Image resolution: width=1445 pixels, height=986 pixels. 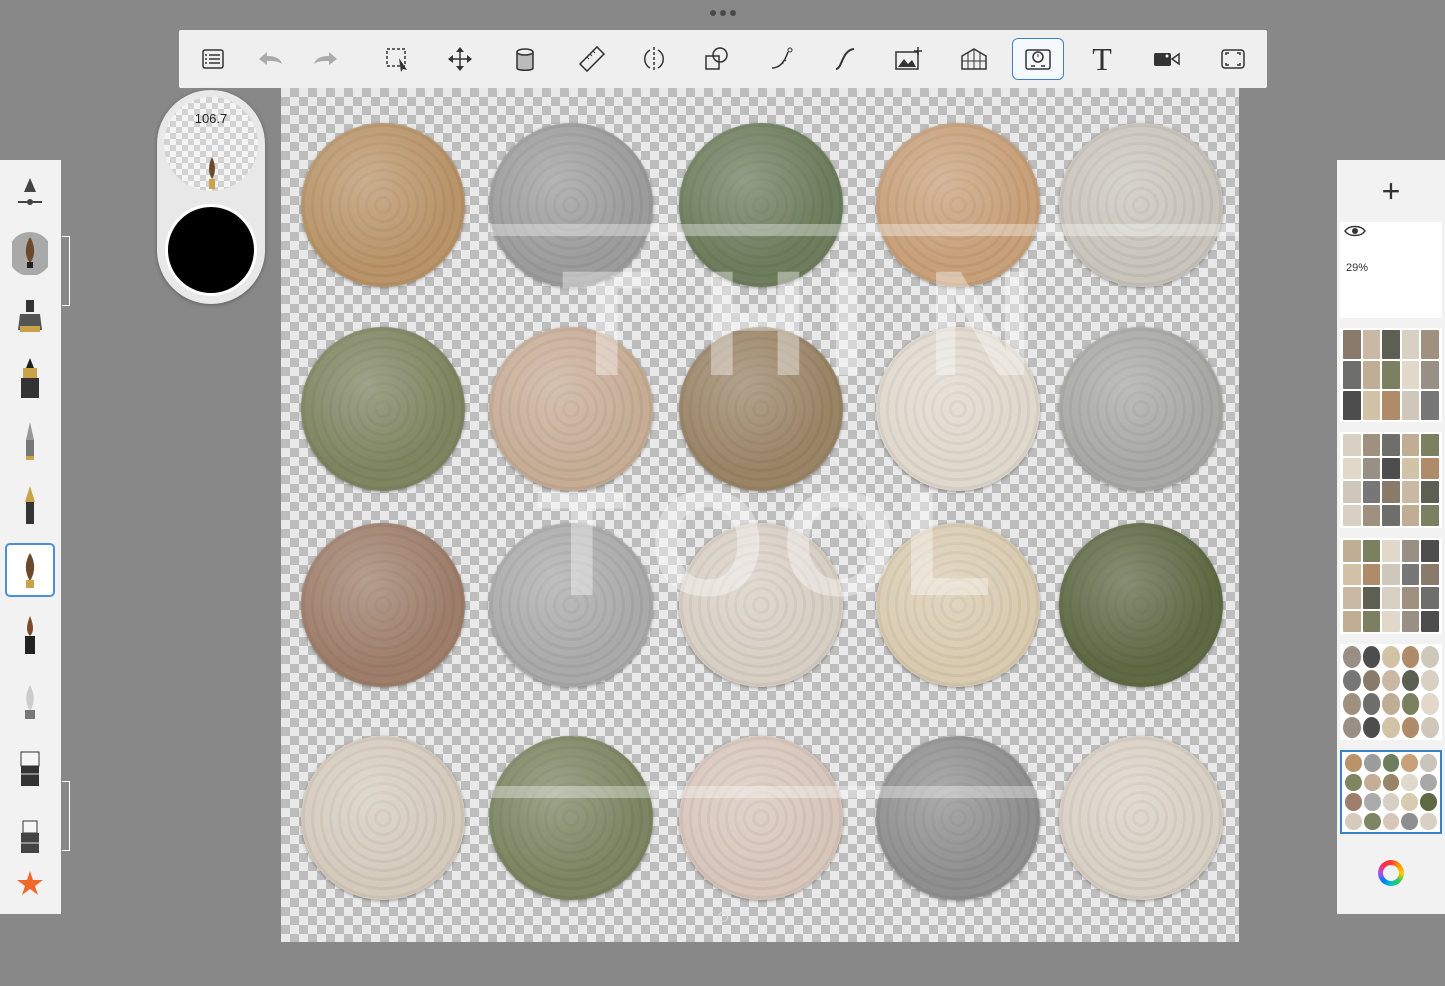 I want to click on current-color-swatch, so click(x=211, y=250).